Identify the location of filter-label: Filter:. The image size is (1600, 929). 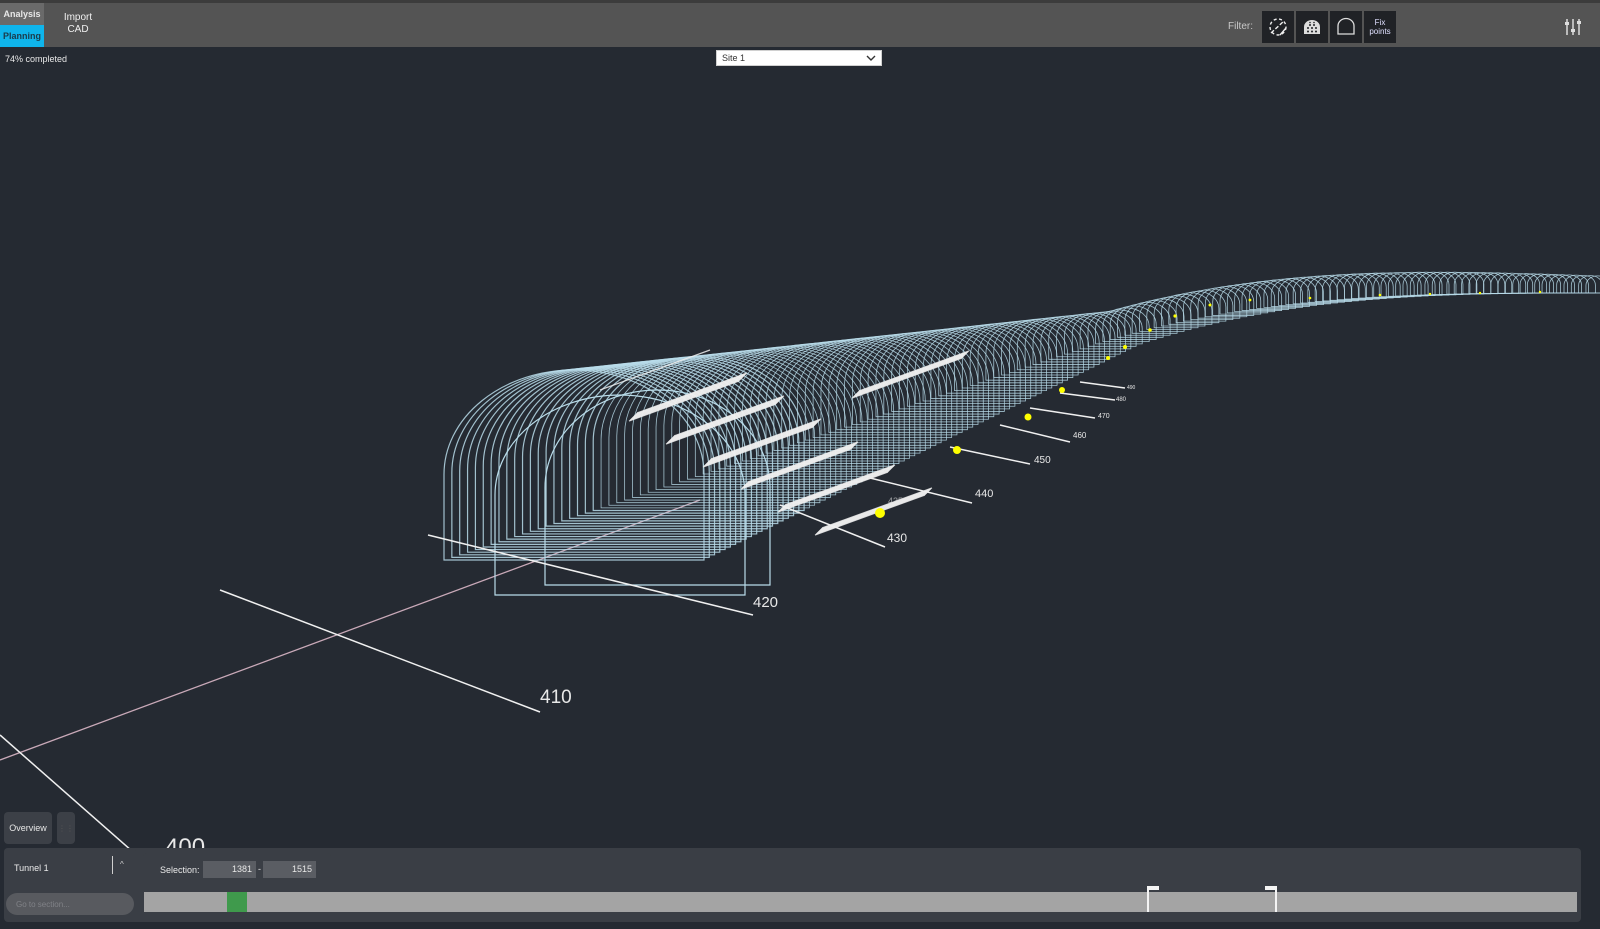
(1240, 26).